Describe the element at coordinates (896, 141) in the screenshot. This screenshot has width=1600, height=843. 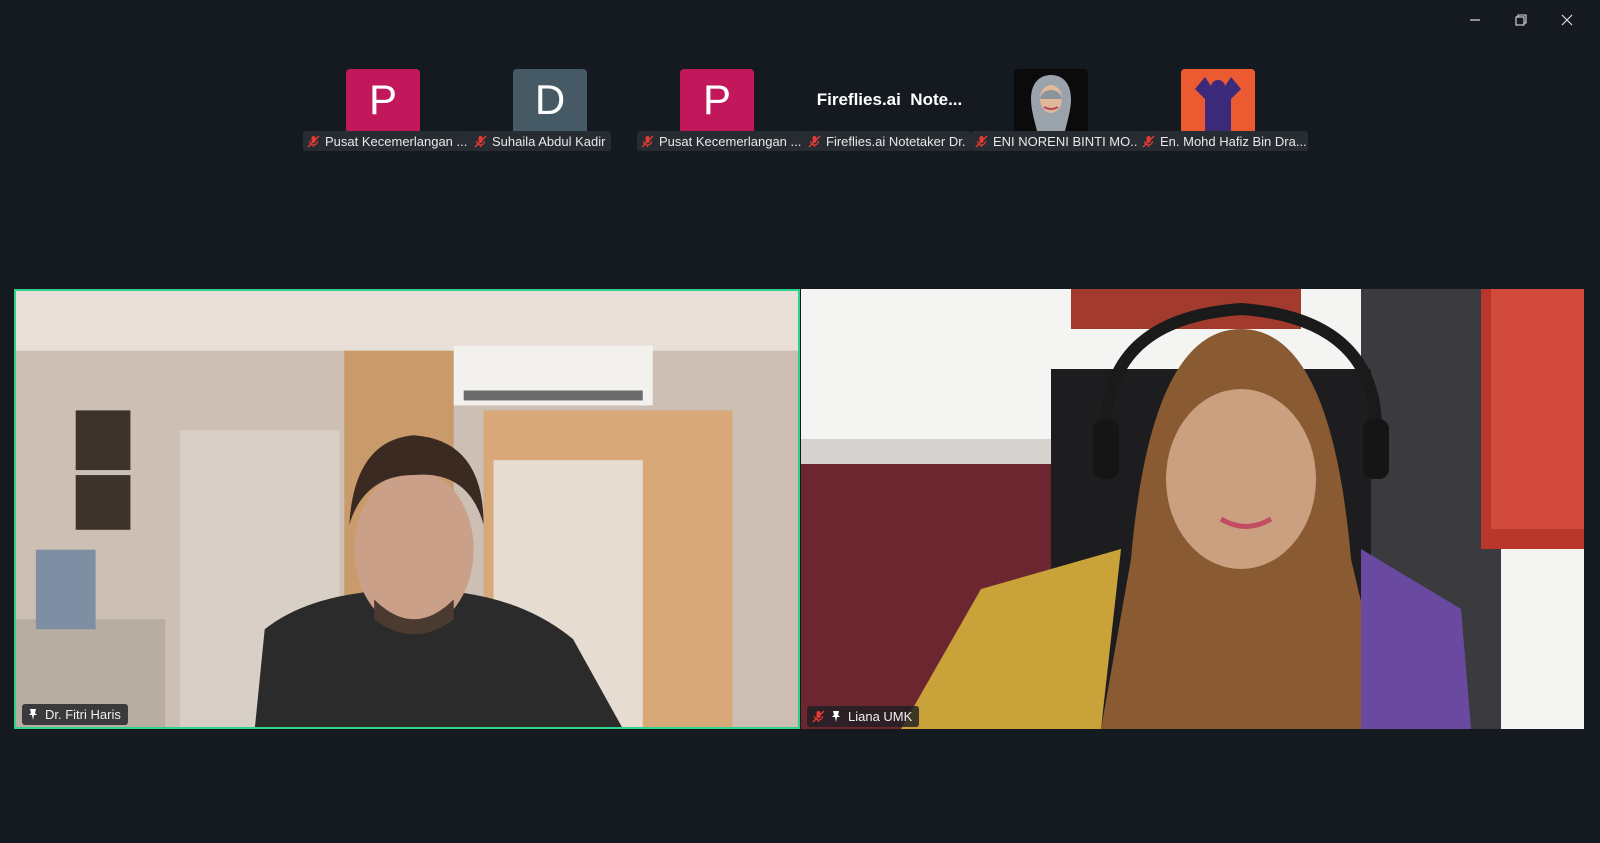
I see `participant-name: Fireflies.ai Notetaker Dr.` at that location.